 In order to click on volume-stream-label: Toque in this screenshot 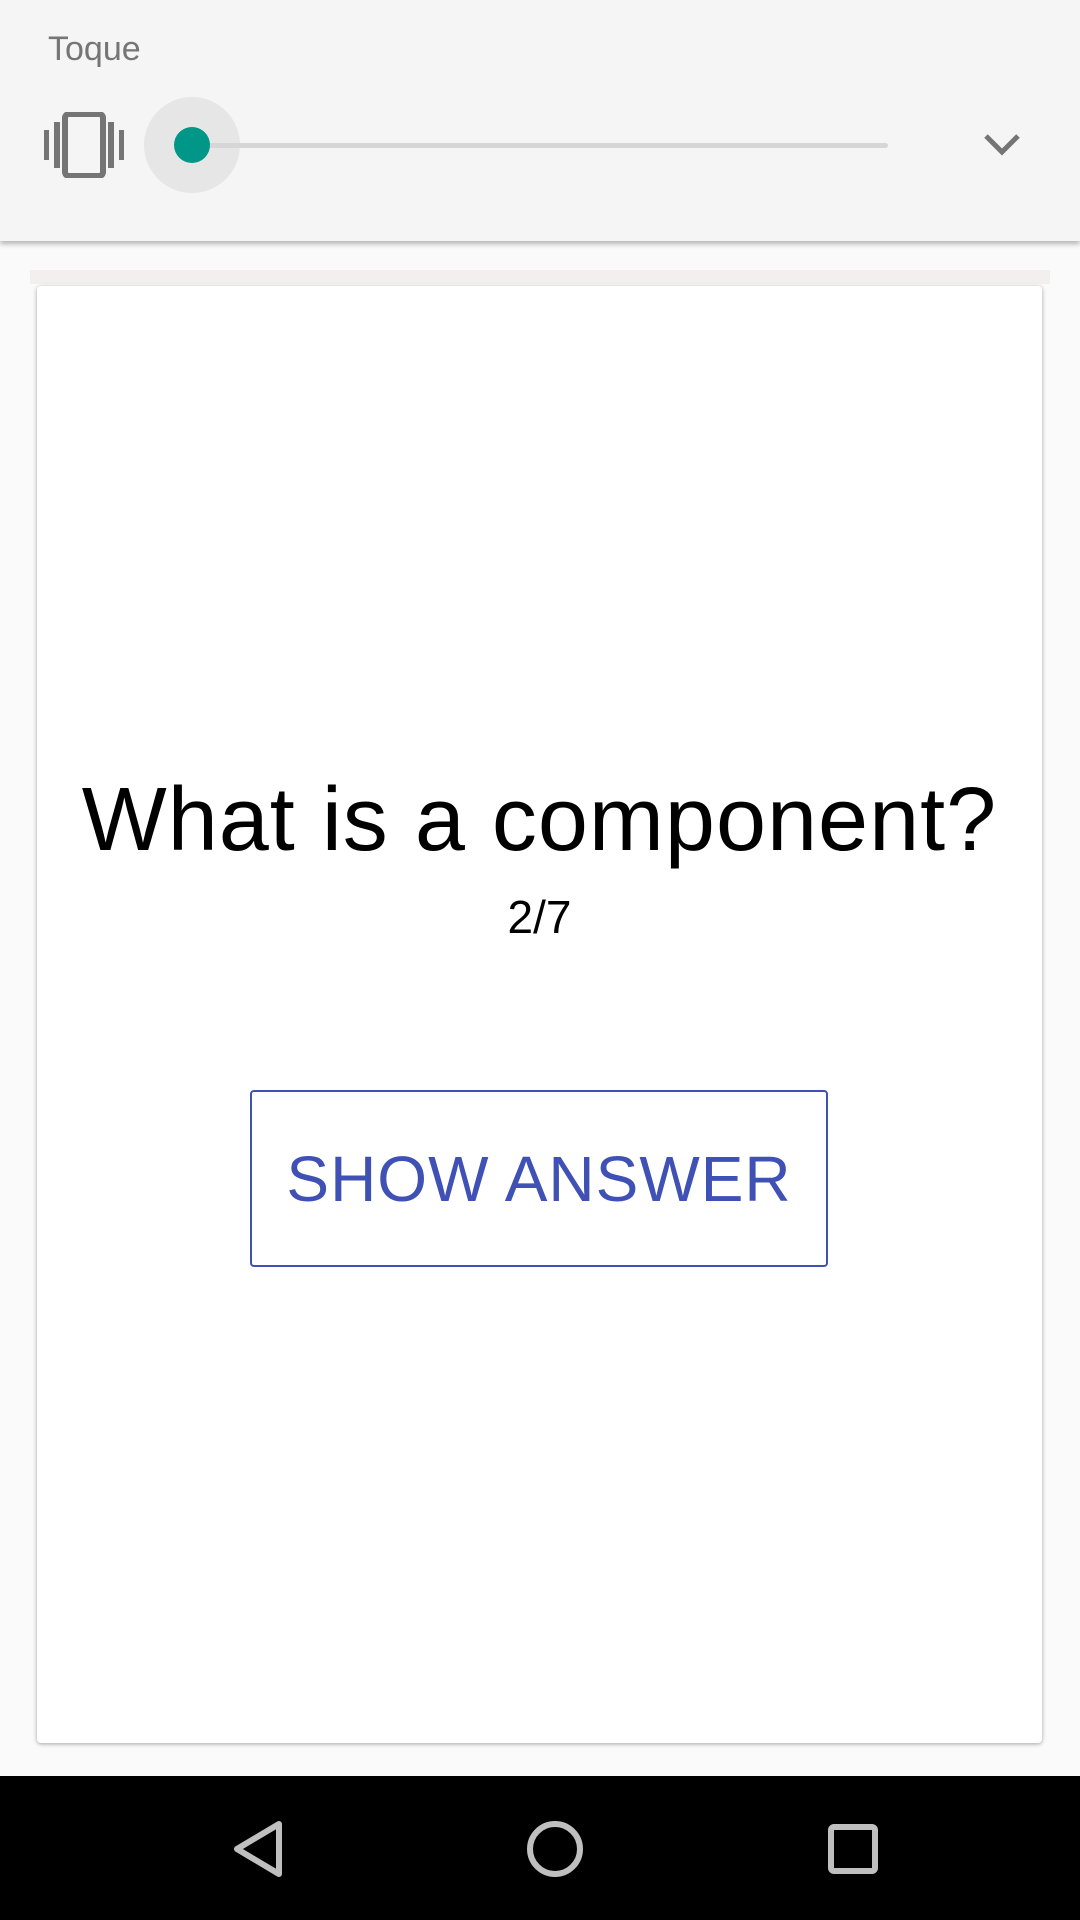, I will do `click(94, 49)`.